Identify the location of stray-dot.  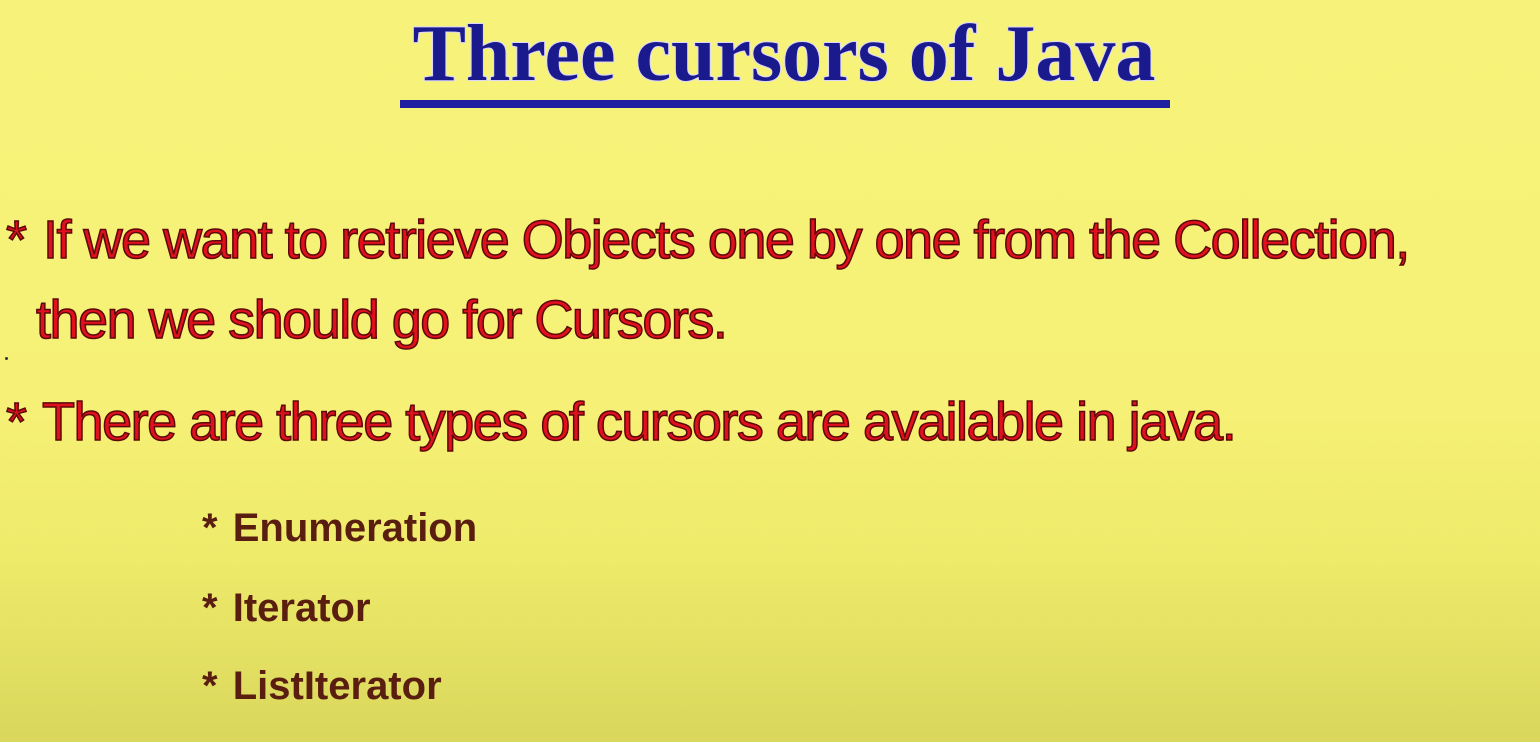
(6, 358).